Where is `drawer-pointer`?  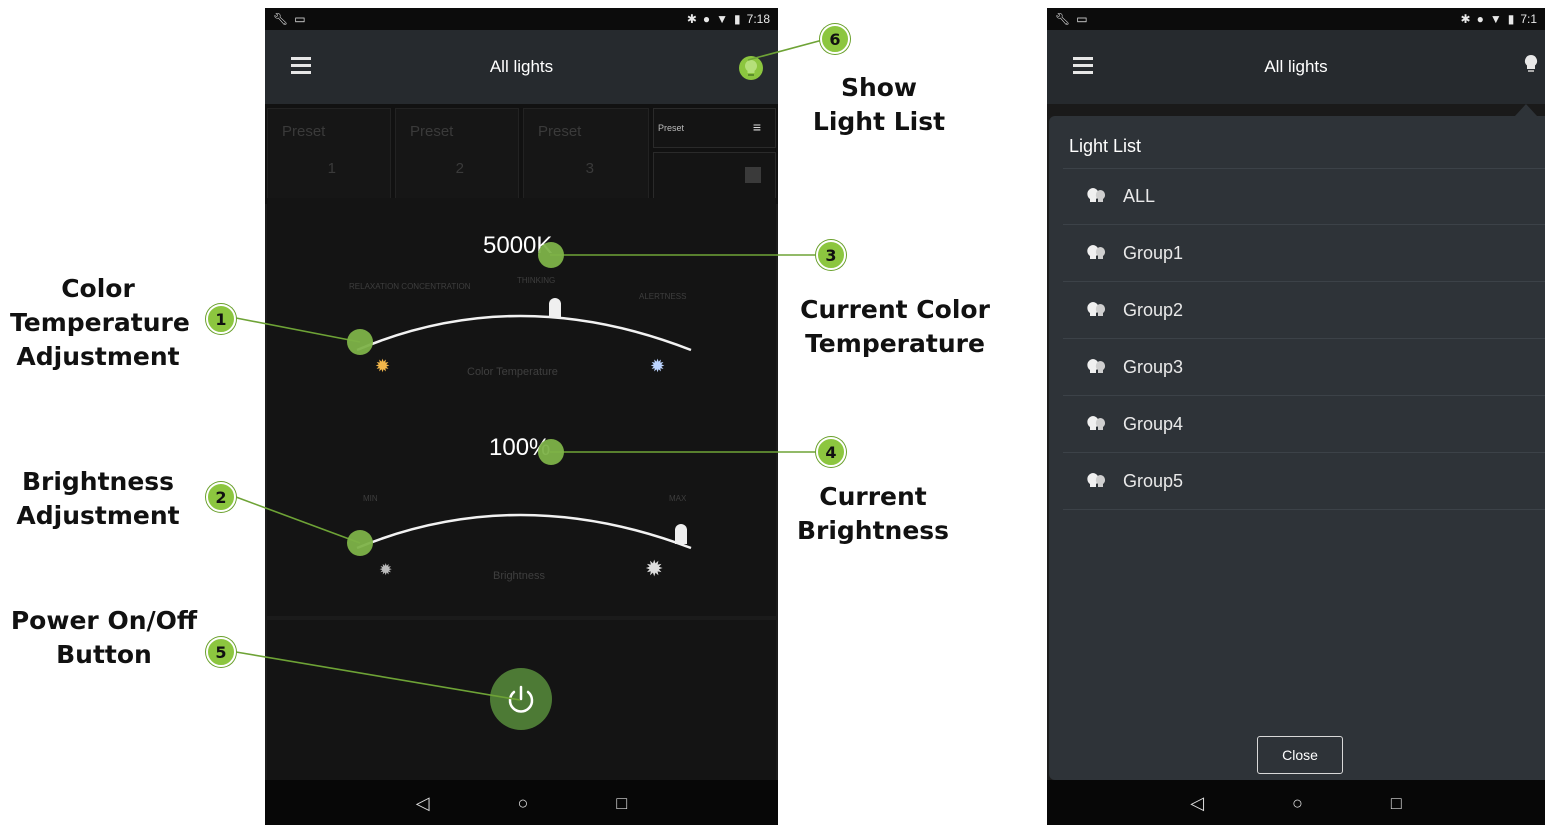
drawer-pointer is located at coordinates (1526, 110).